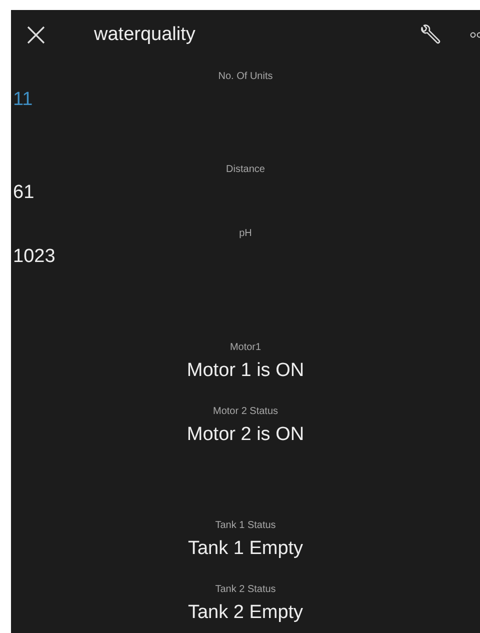 The width and height of the screenshot is (480, 633). I want to click on widget-value: 1023, so click(34, 257).